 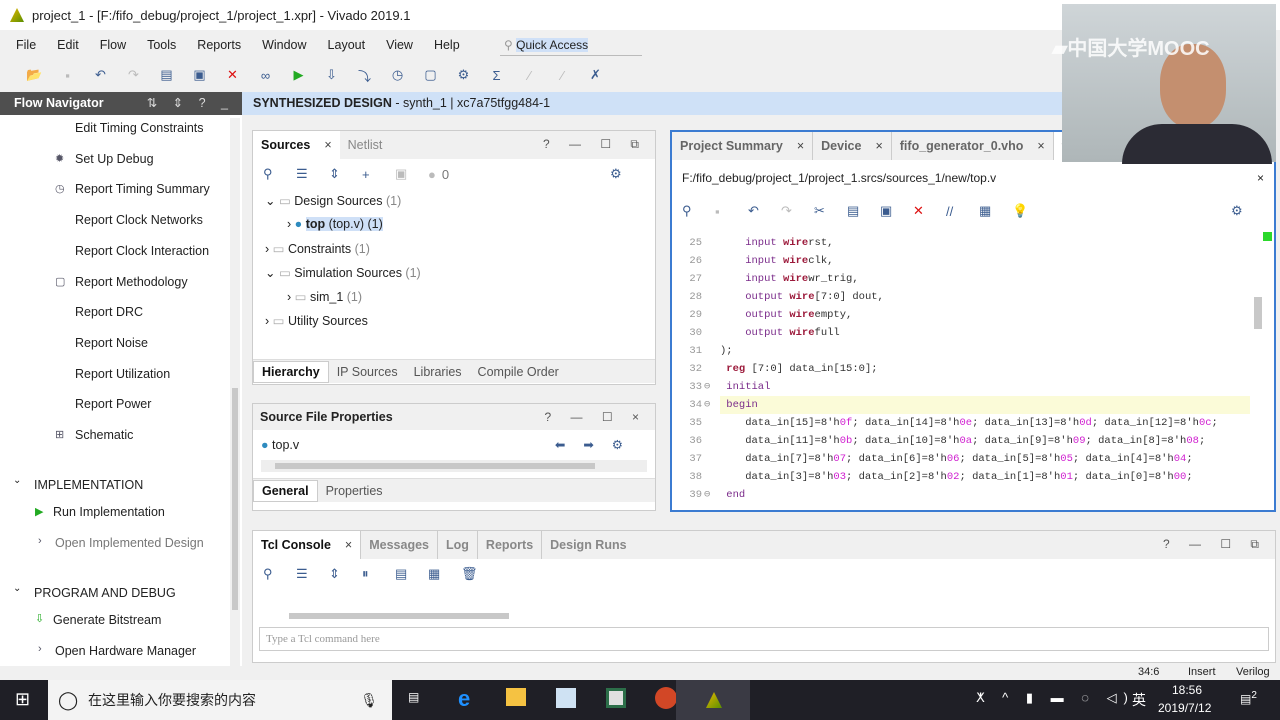 What do you see at coordinates (129, 543) in the screenshot?
I see `nav-open-implemented-design: Open Implemented Design` at bounding box center [129, 543].